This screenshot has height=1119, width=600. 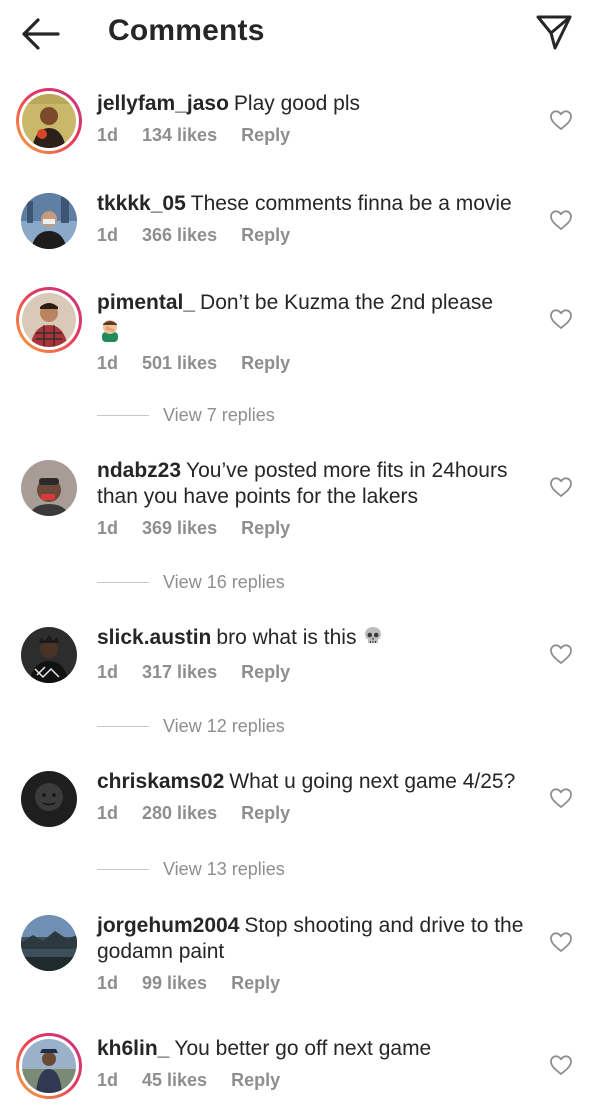 I want to click on view-replies-label: View 7 replies, so click(x=219, y=414).